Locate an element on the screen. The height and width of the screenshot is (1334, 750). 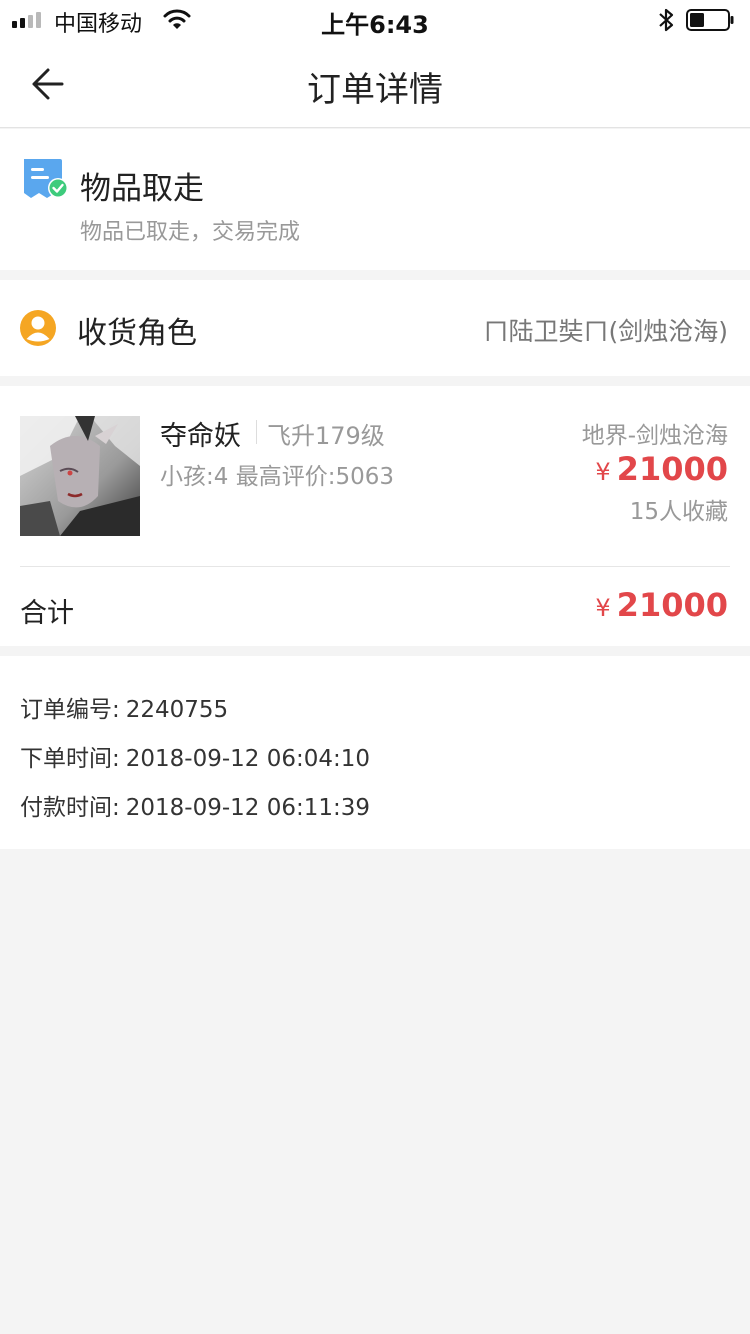
nav-bar: 订单详情 is located at coordinates (375, 84).